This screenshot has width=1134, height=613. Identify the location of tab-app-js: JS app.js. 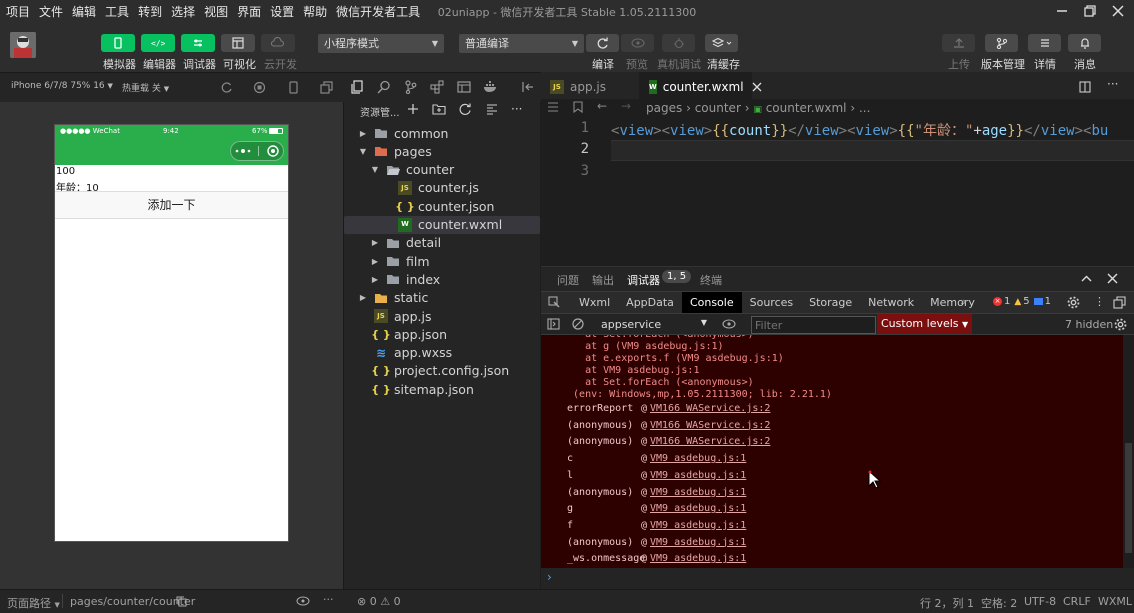
(588, 87).